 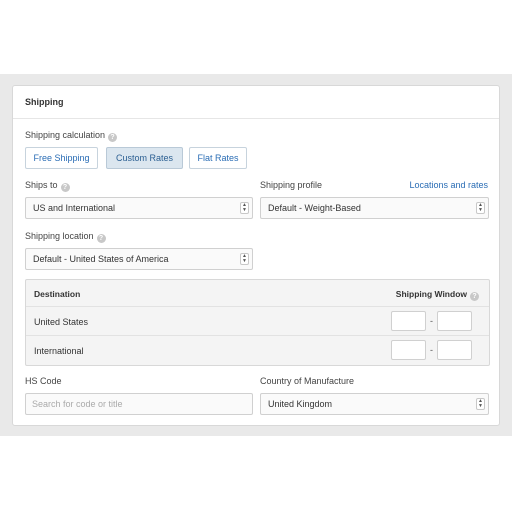 What do you see at coordinates (57, 294) in the screenshot?
I see `destination-header: Destination` at bounding box center [57, 294].